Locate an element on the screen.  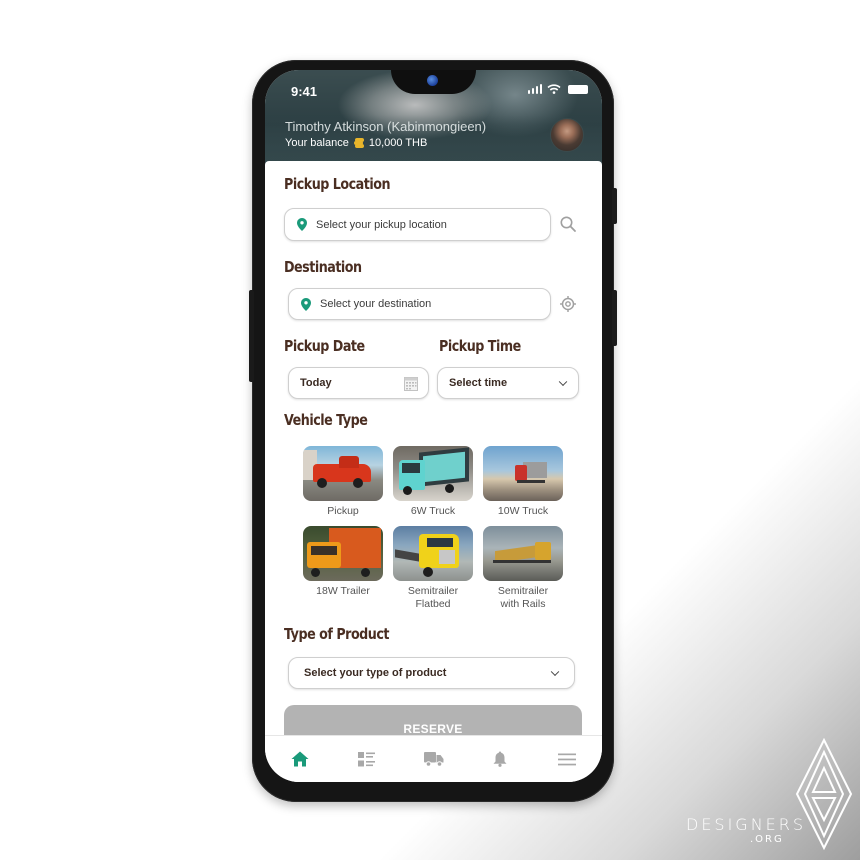
front-camera is located at coordinates (432, 80).